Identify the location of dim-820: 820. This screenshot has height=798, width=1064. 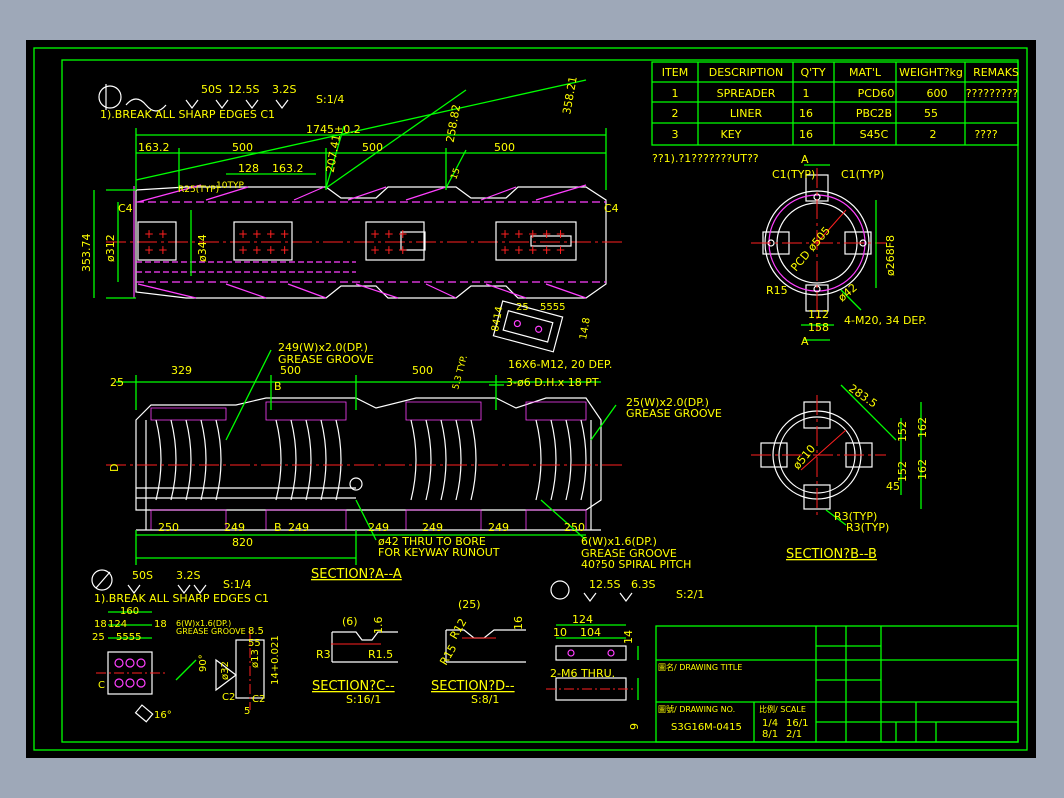
(242, 542).